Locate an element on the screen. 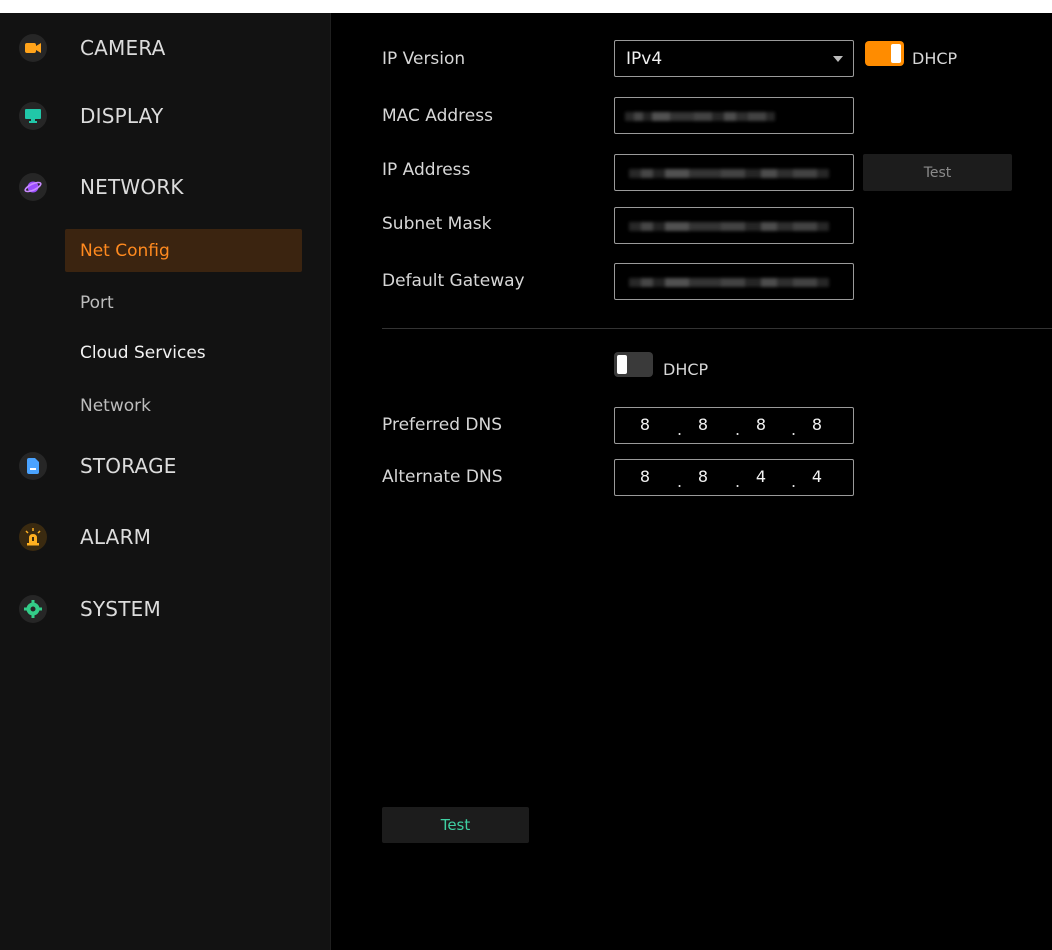 Image resolution: width=1052 pixels, height=950 pixels. preferred-dns-field: 8 . 8 . 8 . 8 is located at coordinates (734, 425).